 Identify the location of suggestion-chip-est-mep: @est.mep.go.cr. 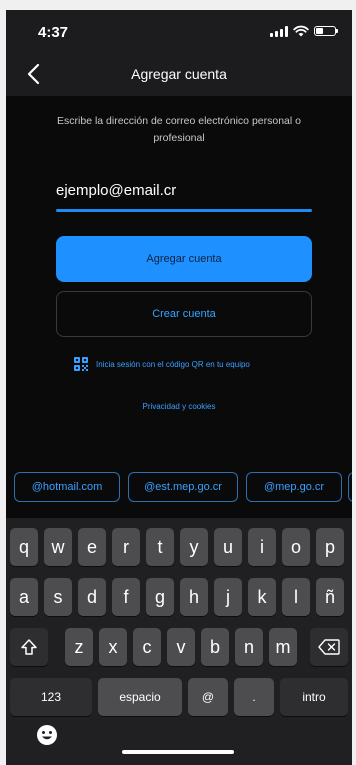
(183, 487).